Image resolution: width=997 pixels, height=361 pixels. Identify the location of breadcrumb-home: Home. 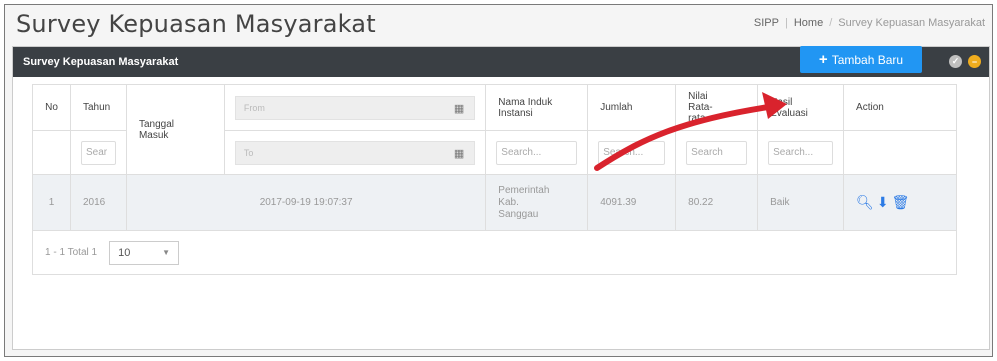
(808, 23).